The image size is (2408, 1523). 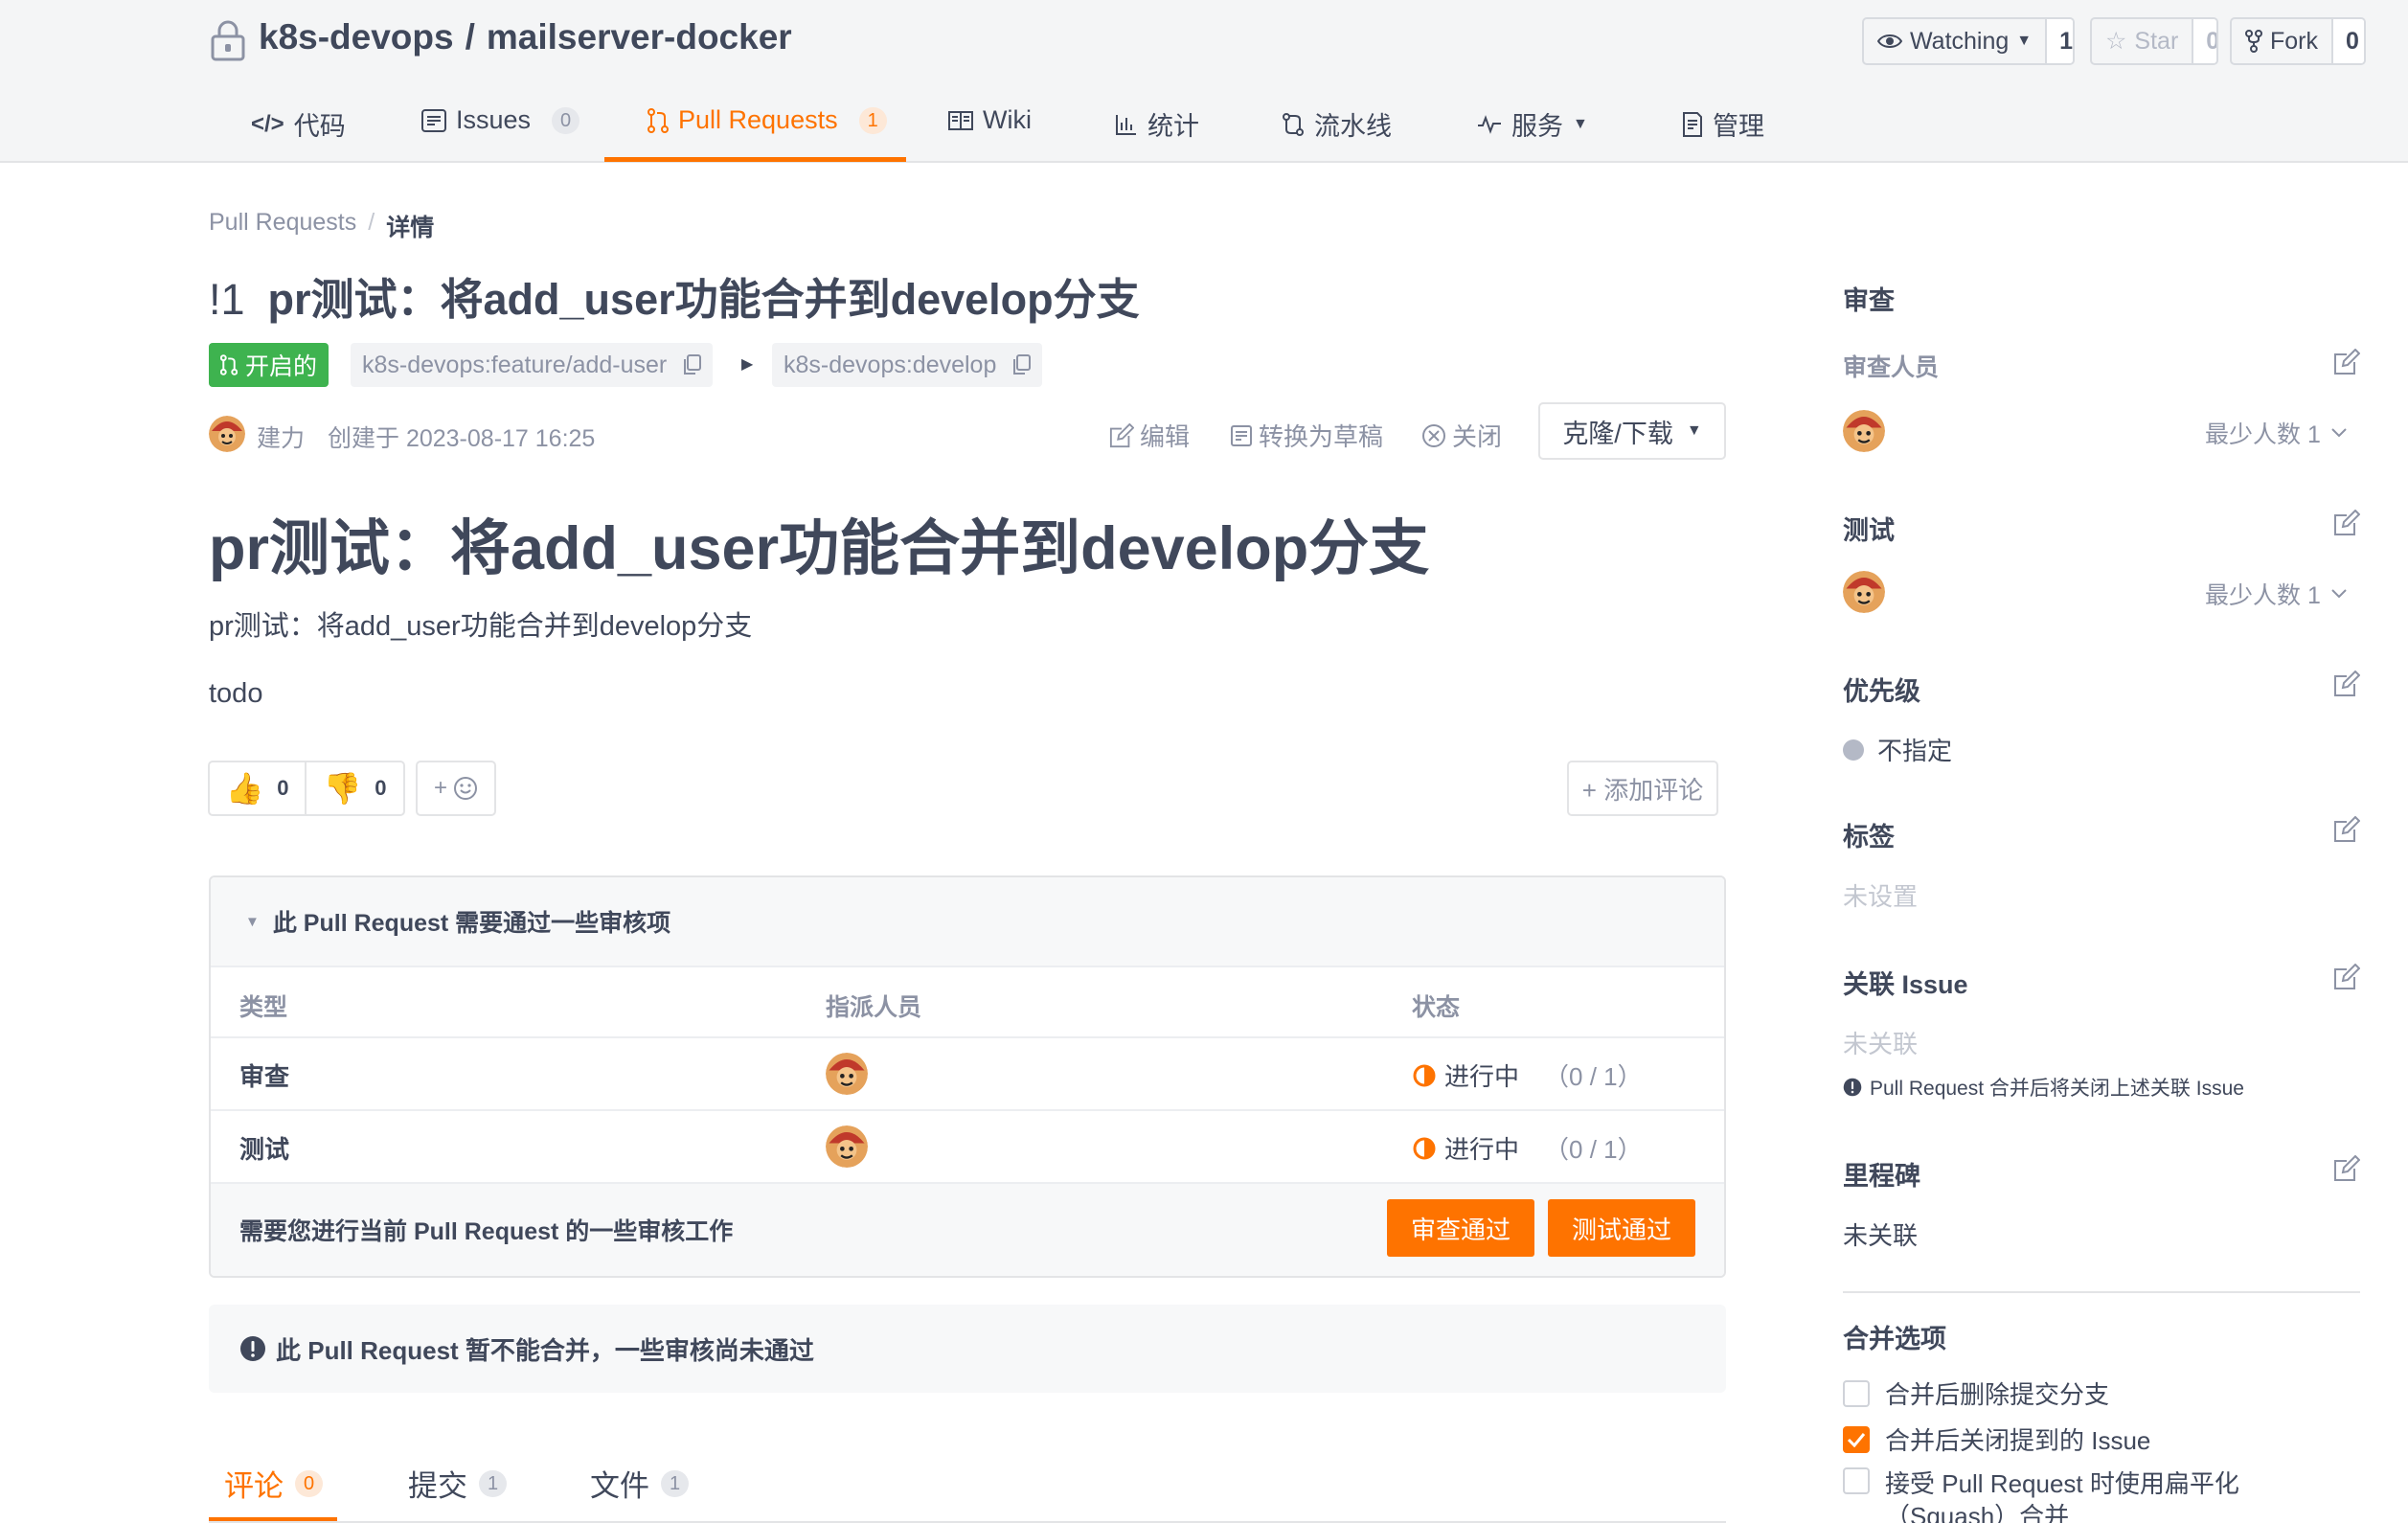 What do you see at coordinates (1461, 435) in the screenshot?
I see `close-pr-button: 关闭` at bounding box center [1461, 435].